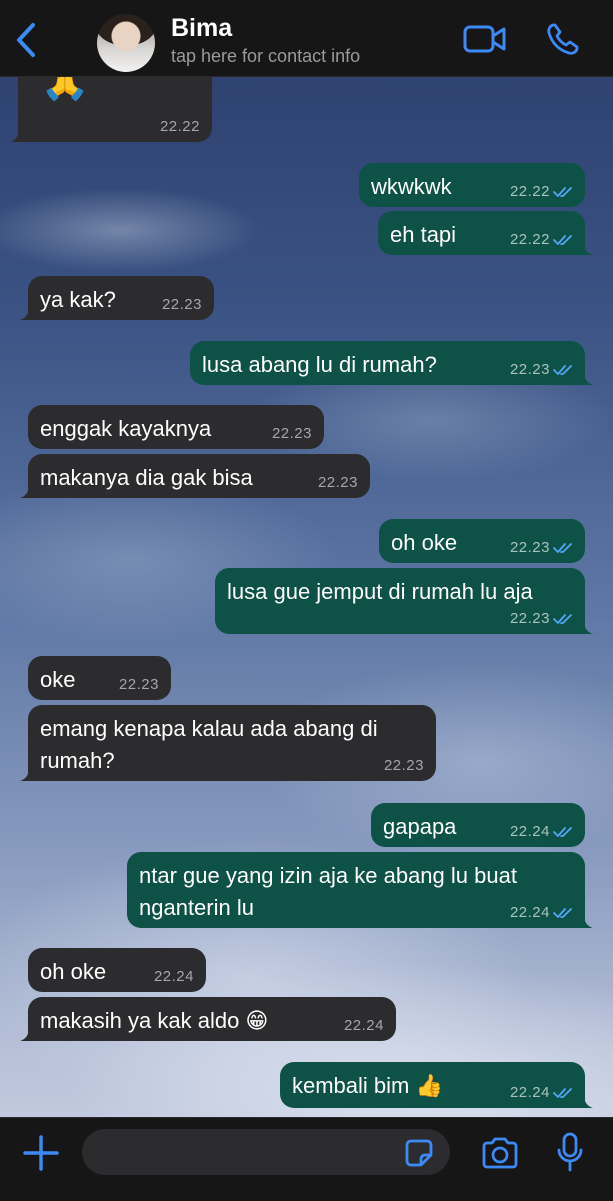  I want to click on message-text: kembali bim 👍, so click(367, 1085).